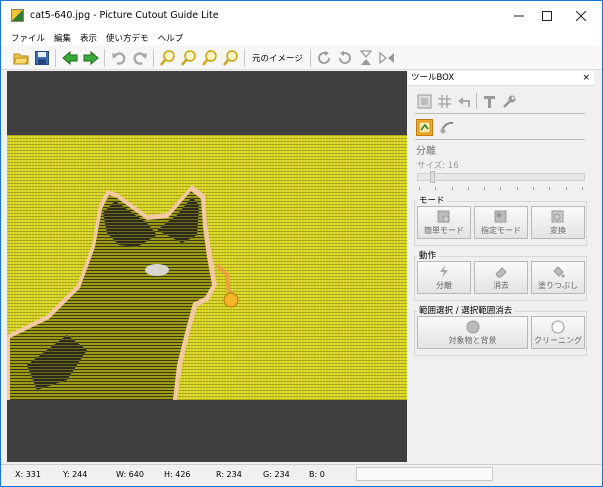 The height and width of the screenshot is (487, 603). I want to click on toolbar: 元のイメージ, so click(301, 58).